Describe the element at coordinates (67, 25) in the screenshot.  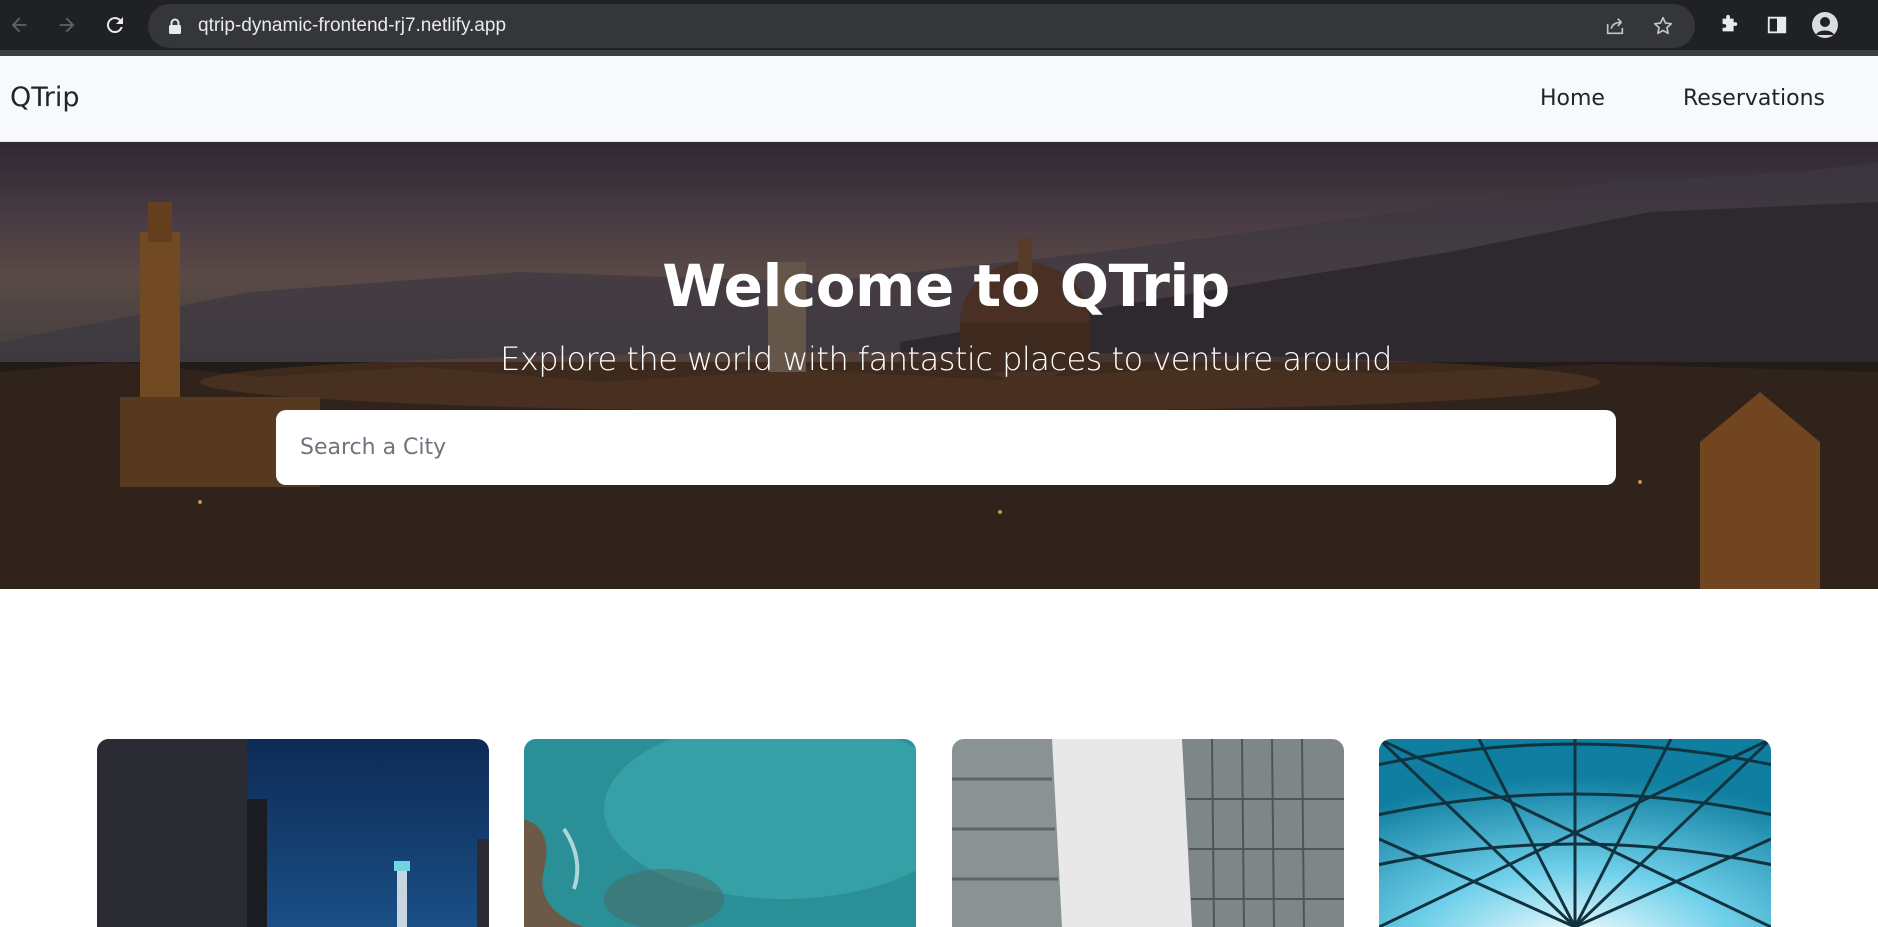
I see `forward-arrow-icon` at that location.